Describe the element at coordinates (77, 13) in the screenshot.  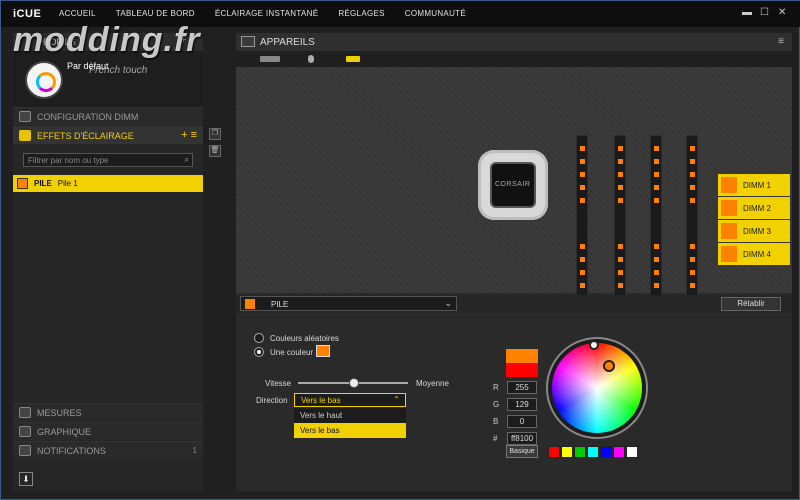
I see `nav-home: ACCUEIL` at that location.